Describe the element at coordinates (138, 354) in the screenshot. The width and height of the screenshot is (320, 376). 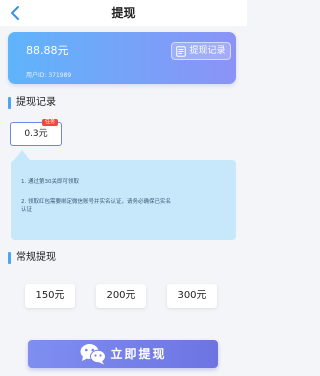
I see `withdraw-now-label: 立即提现` at that location.